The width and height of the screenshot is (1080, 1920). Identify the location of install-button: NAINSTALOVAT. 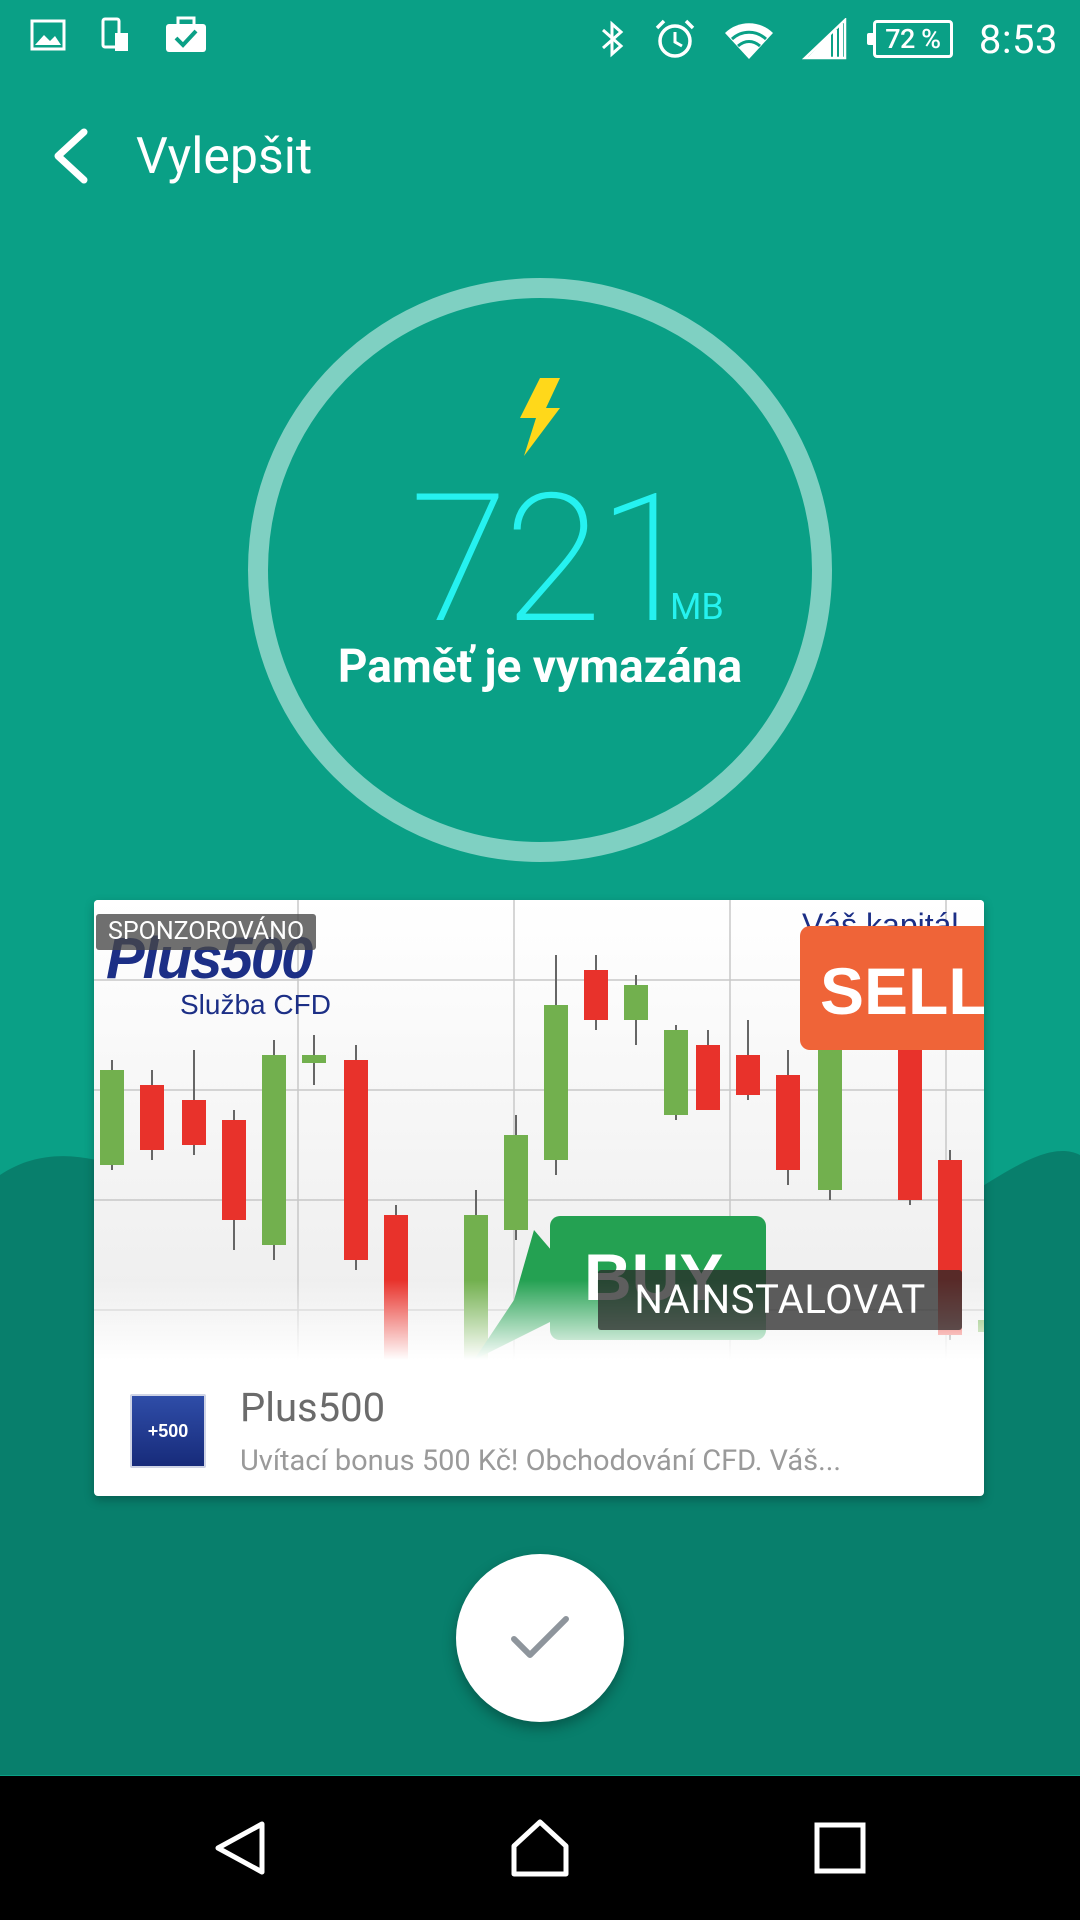
(780, 1300).